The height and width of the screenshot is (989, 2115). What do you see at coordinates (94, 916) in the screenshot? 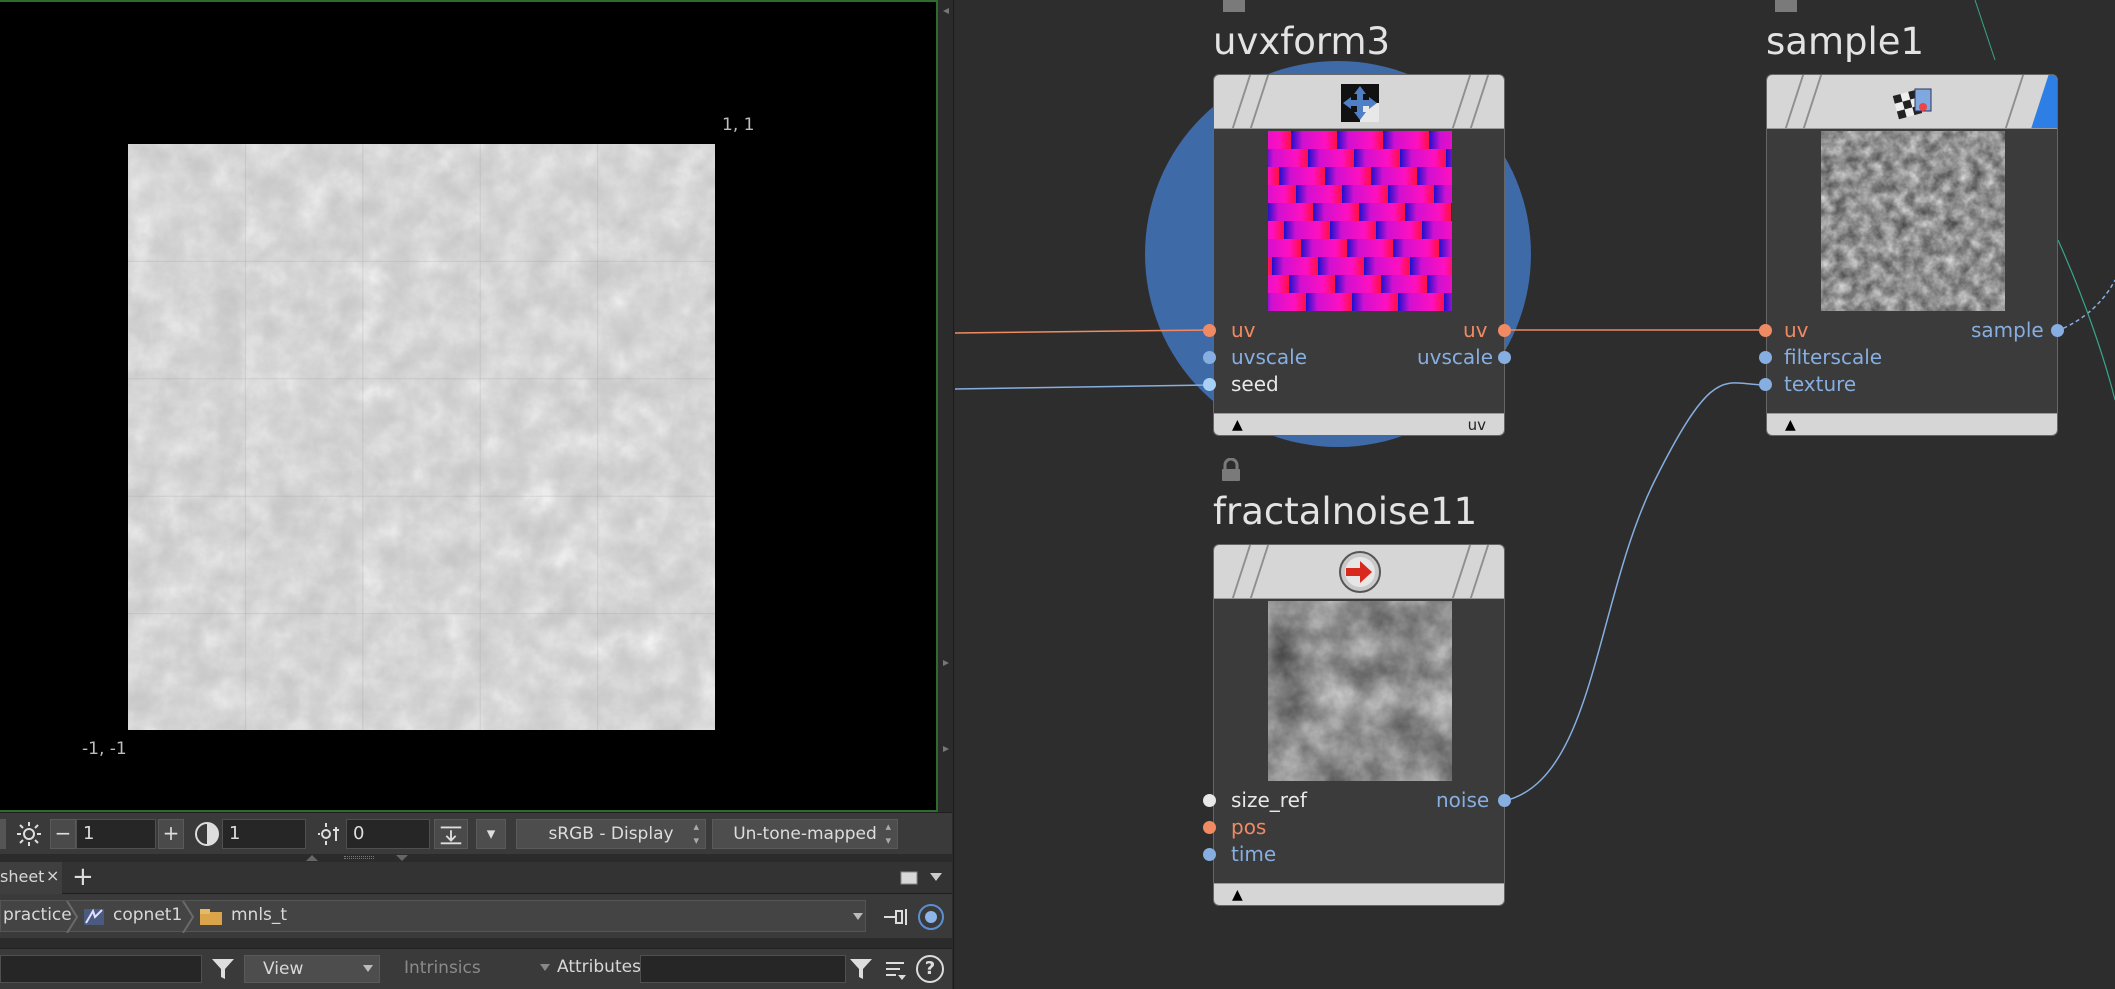
I see `copnet-icon` at bounding box center [94, 916].